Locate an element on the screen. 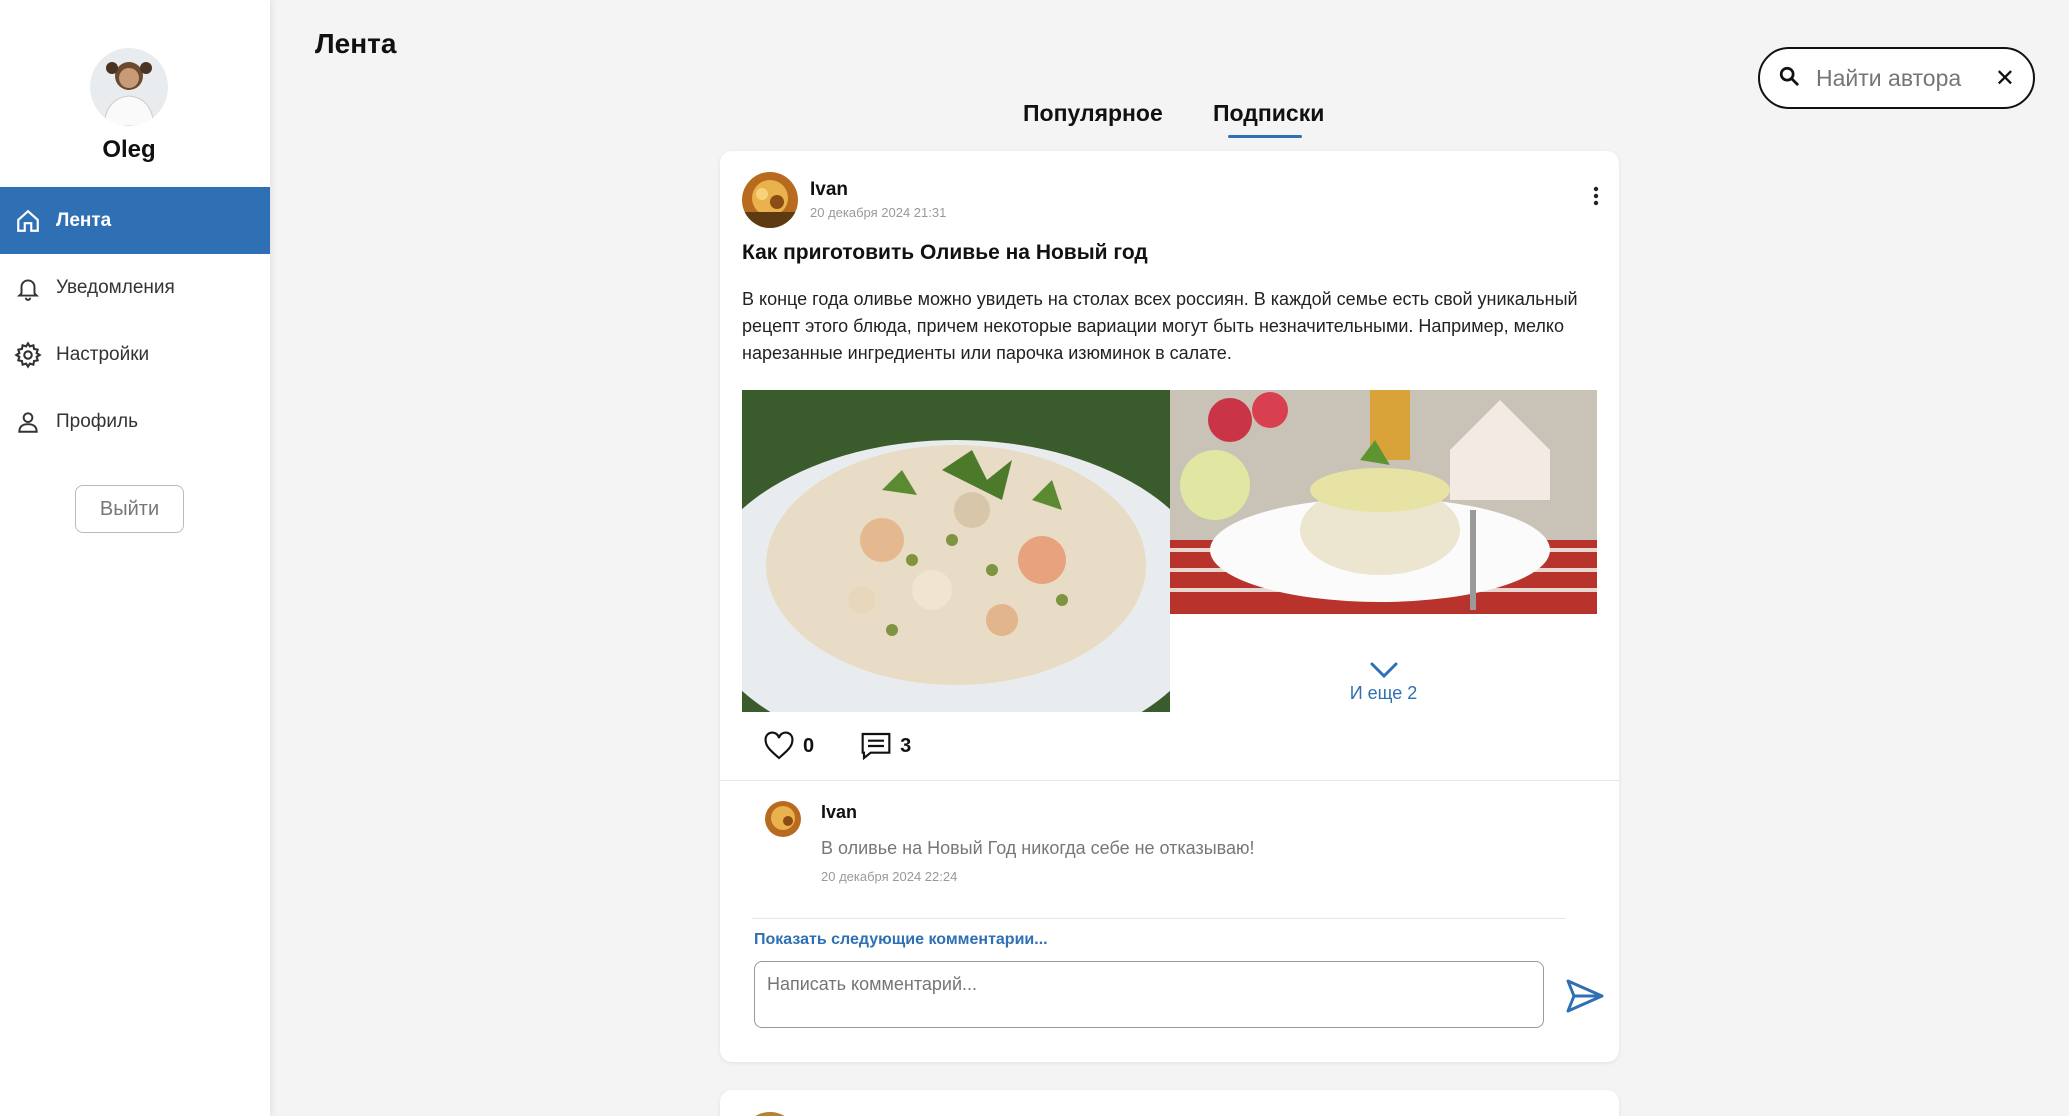 This screenshot has width=2069, height=1116. comments-button: 3 is located at coordinates (885, 746).